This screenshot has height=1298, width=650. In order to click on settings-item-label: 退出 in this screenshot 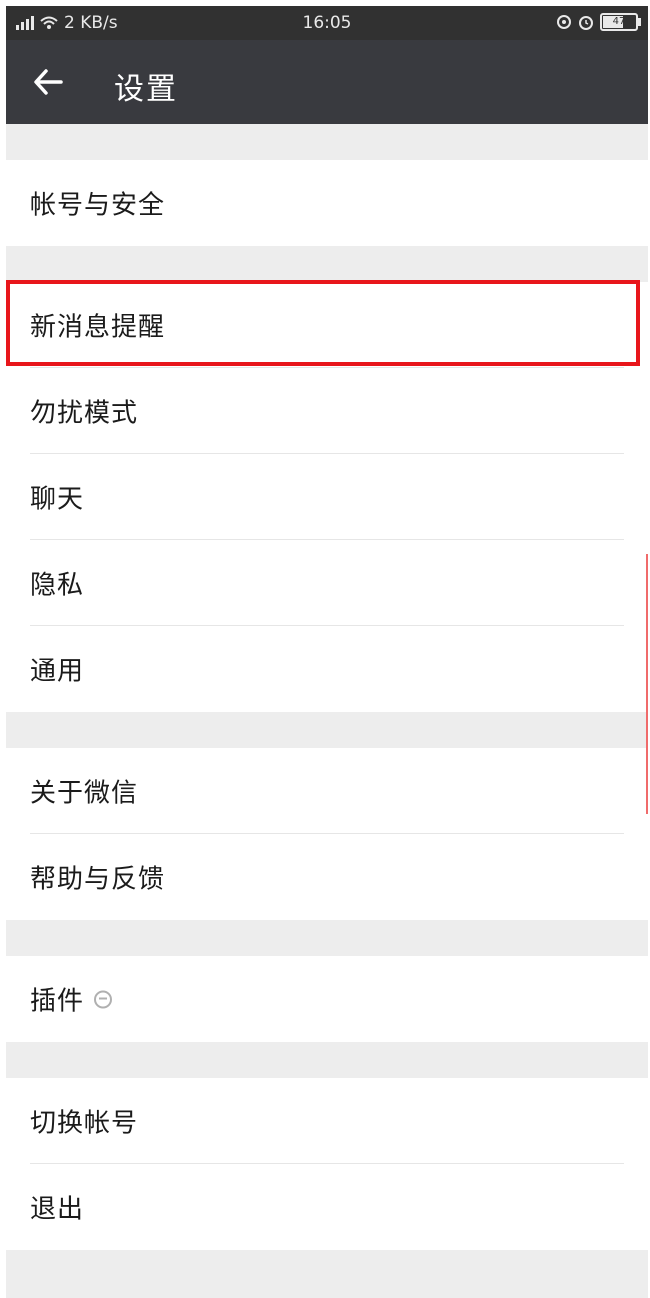, I will do `click(57, 1209)`.